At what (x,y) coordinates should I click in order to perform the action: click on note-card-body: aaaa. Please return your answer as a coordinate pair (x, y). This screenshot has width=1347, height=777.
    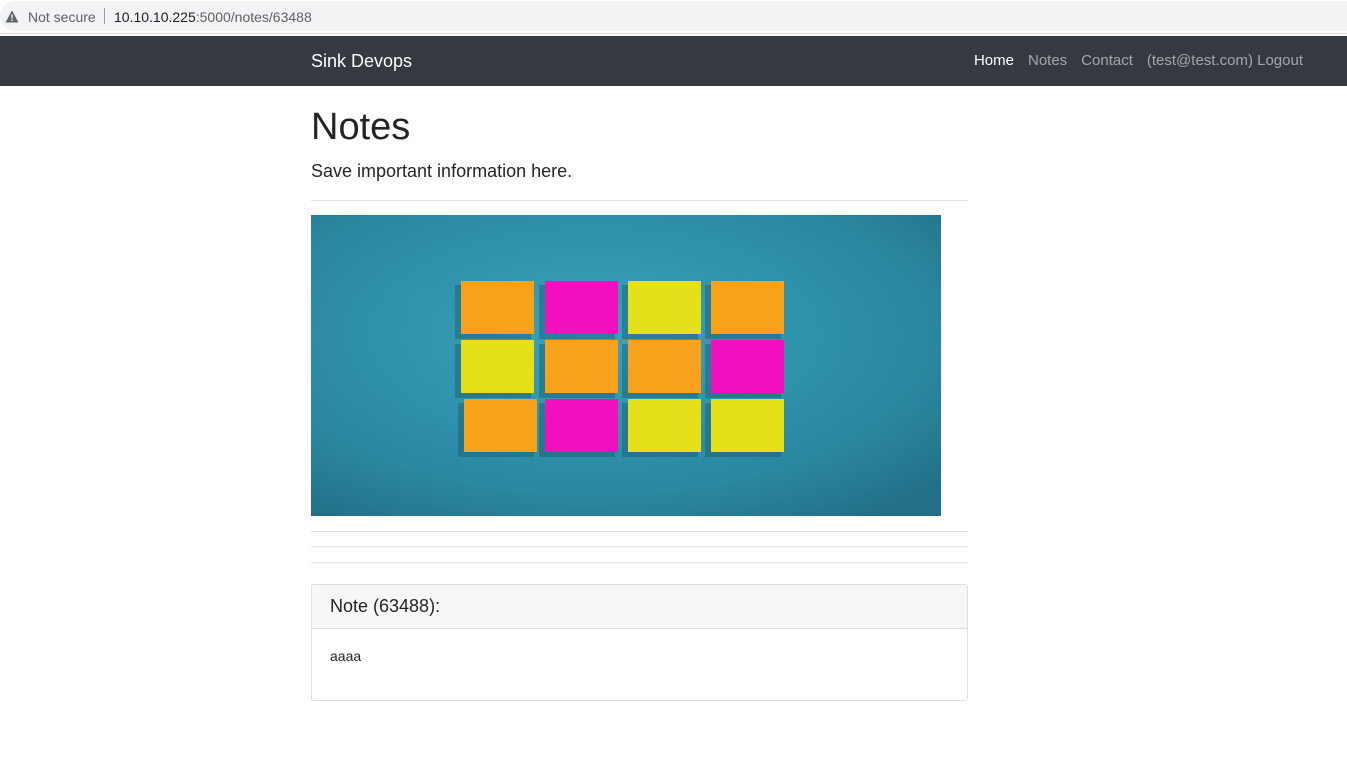
    Looking at the image, I should click on (346, 656).